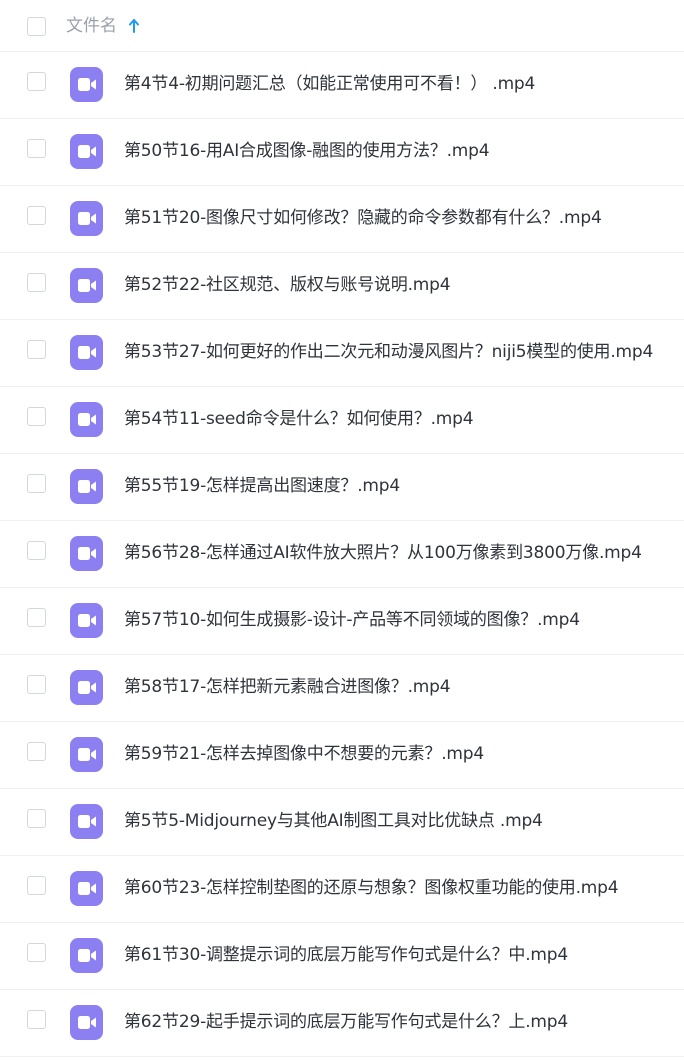 This screenshot has width=684, height=1060. I want to click on file-row: 第52节22-社区规范、版权与账号说明.mp4, so click(342, 286).